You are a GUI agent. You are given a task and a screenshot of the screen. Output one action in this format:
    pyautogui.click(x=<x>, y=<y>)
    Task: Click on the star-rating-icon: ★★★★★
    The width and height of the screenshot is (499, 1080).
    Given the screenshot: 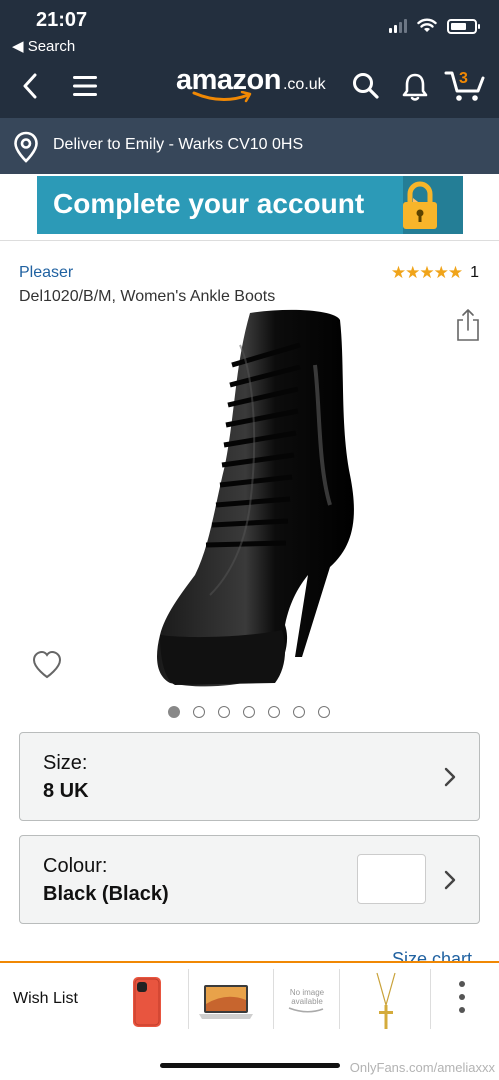 What is the action you would take?
    pyautogui.click(x=426, y=272)
    